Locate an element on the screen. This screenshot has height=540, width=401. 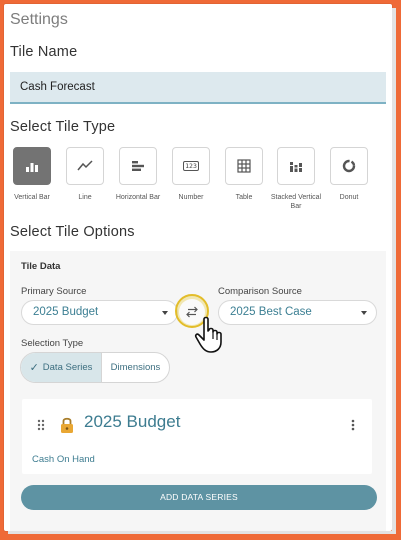
tile-type-label: Number is located at coordinates (191, 197).